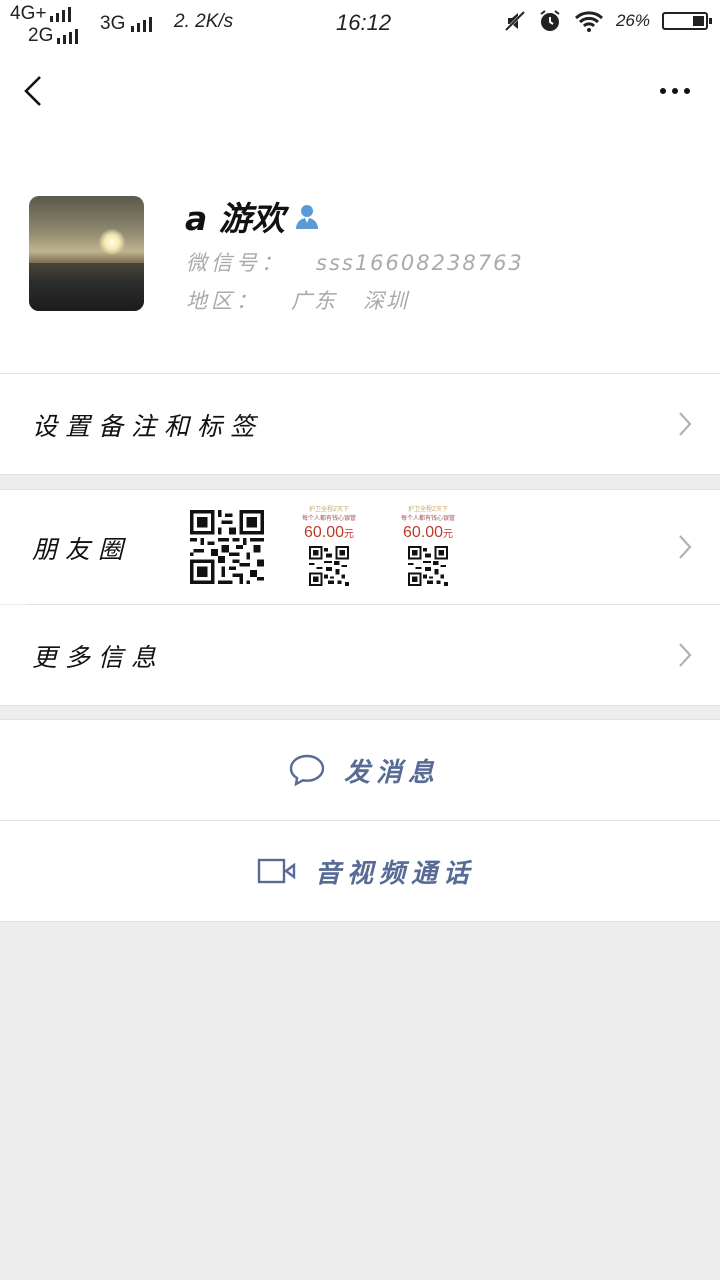 This screenshot has height=1280, width=720. What do you see at coordinates (360, 655) in the screenshot?
I see `more-info-cell: 更多信息` at bounding box center [360, 655].